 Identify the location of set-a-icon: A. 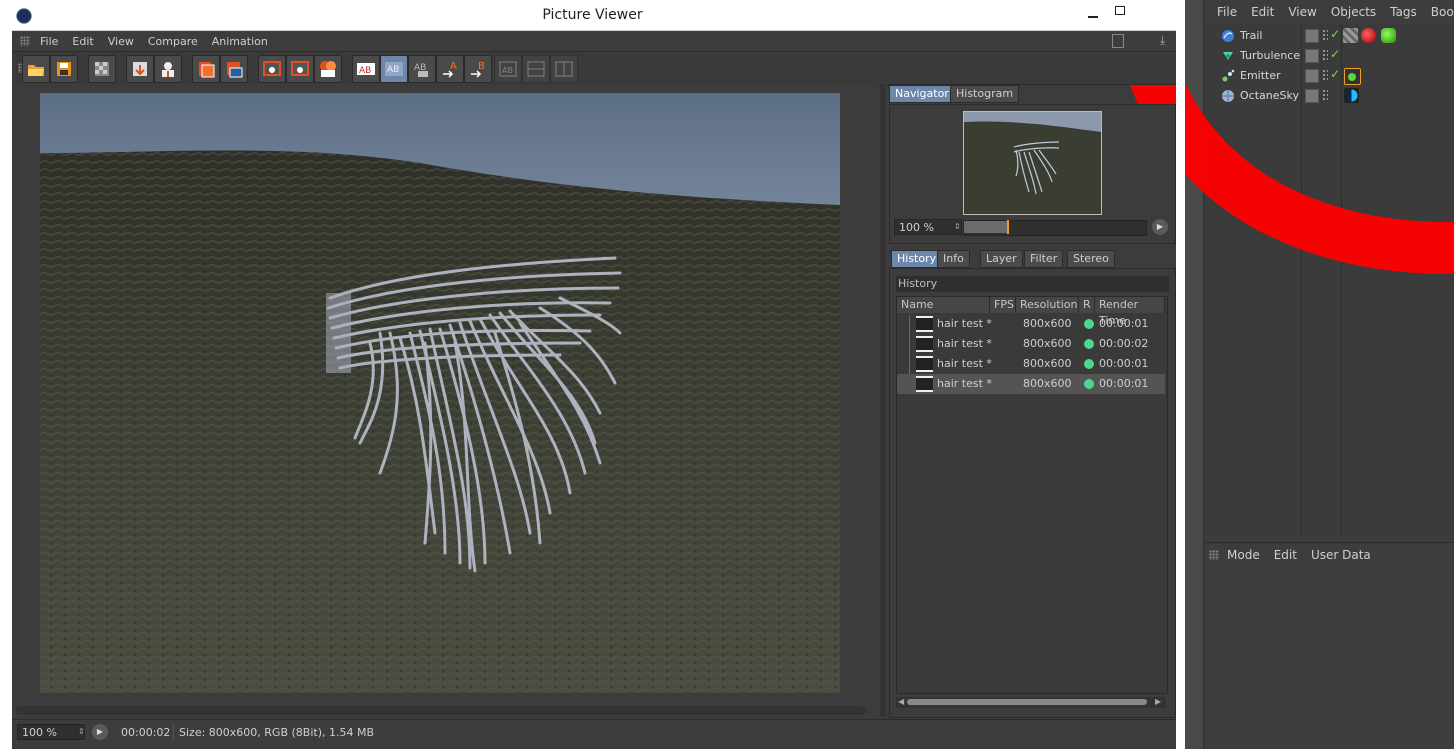
(450, 69).